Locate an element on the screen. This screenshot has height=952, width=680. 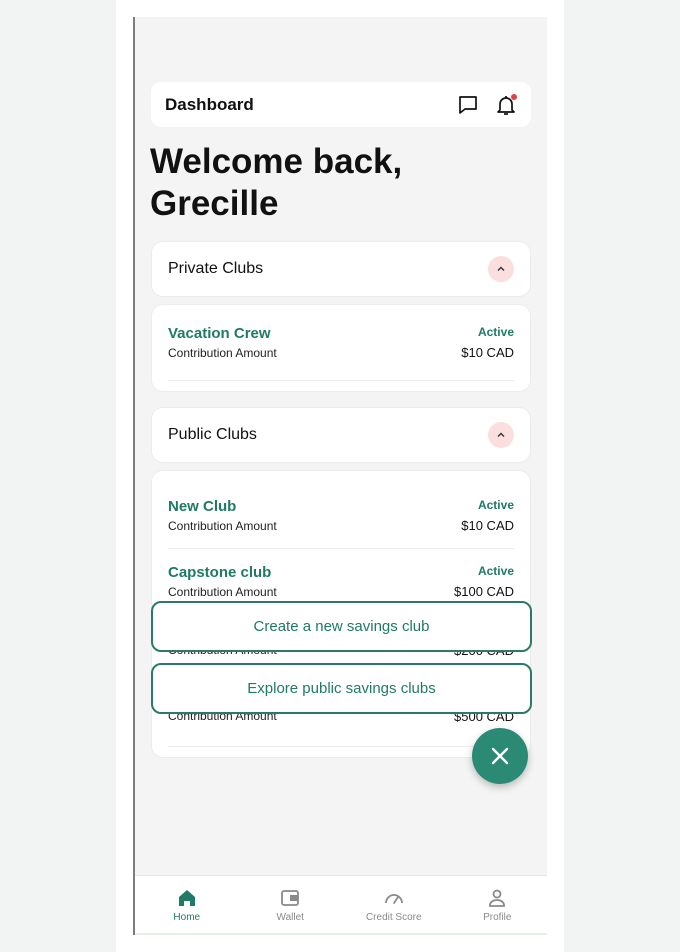
close-icon is located at coordinates (500, 756).